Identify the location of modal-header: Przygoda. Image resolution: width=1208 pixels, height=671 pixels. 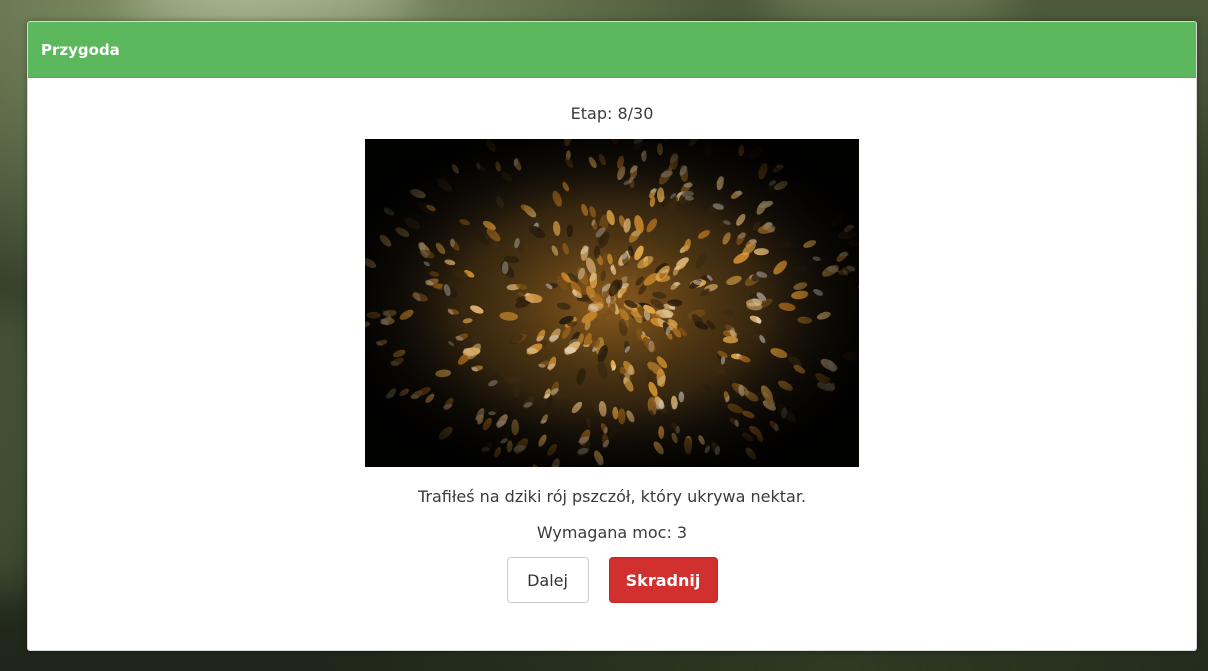
(612, 50).